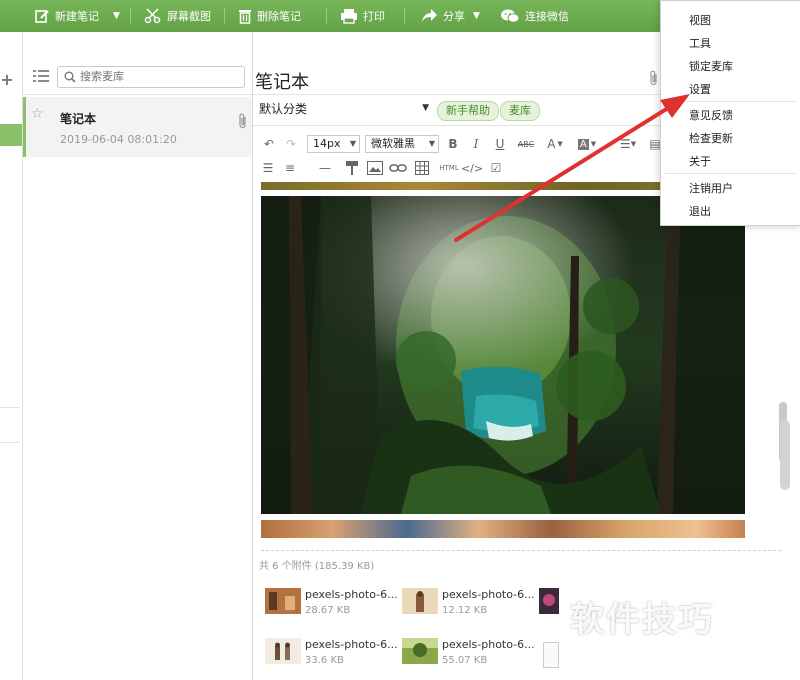 This screenshot has height=680, width=800. I want to click on new-note-button: 新建笔记, so click(66, 16).